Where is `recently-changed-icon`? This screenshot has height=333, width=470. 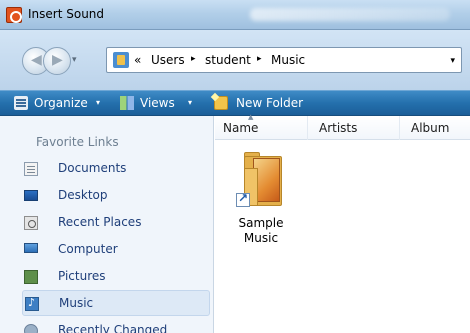
recently-changed-icon is located at coordinates (31, 328).